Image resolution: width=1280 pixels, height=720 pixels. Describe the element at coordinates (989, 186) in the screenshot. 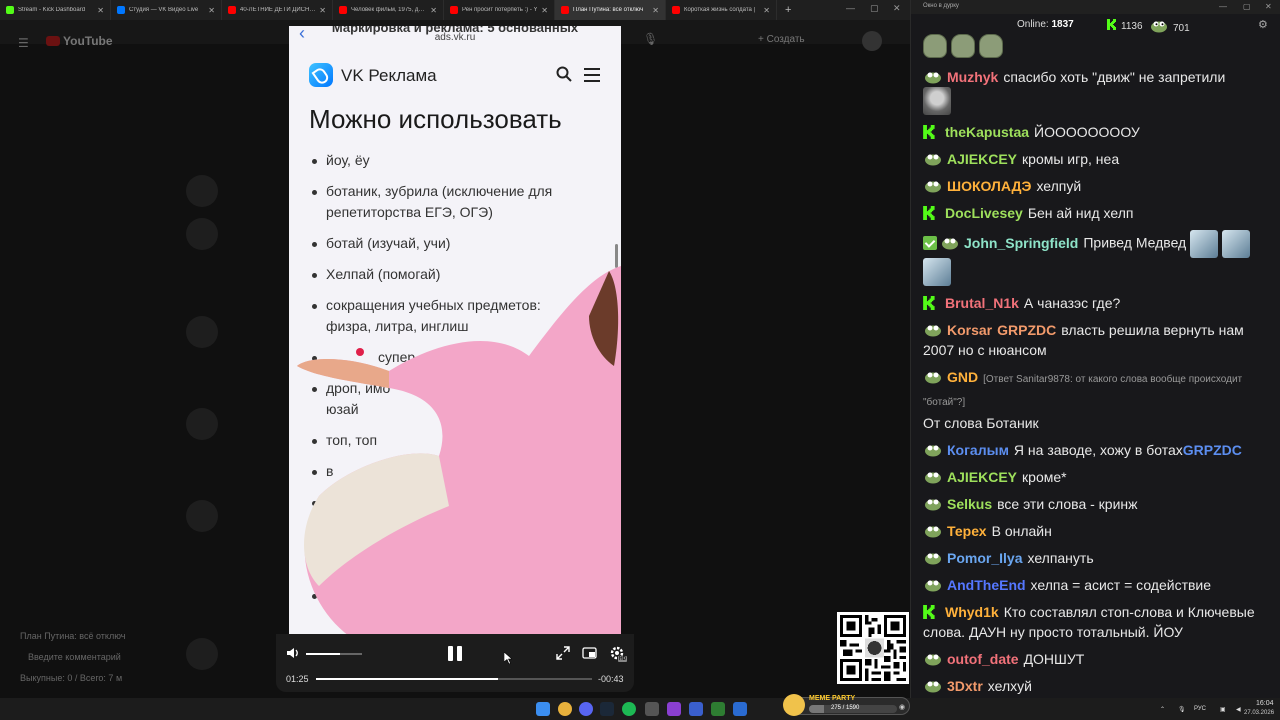

I see `chat-username: ШОКОЛАДЭ` at that location.